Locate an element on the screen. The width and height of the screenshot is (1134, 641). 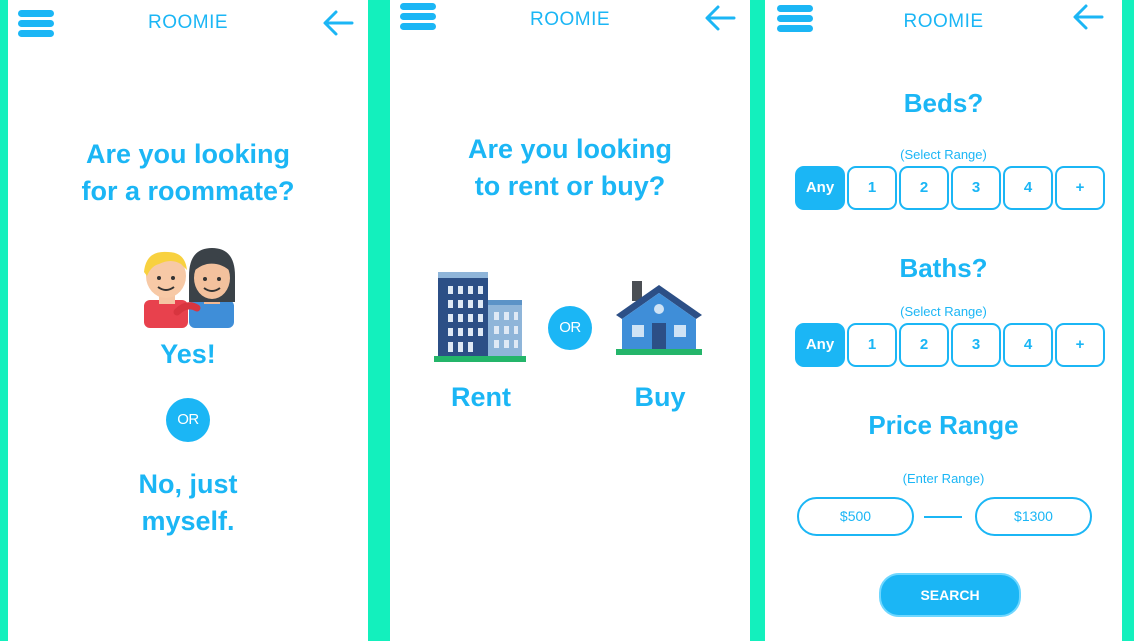
apartment-building-icon is located at coordinates (480, 316).